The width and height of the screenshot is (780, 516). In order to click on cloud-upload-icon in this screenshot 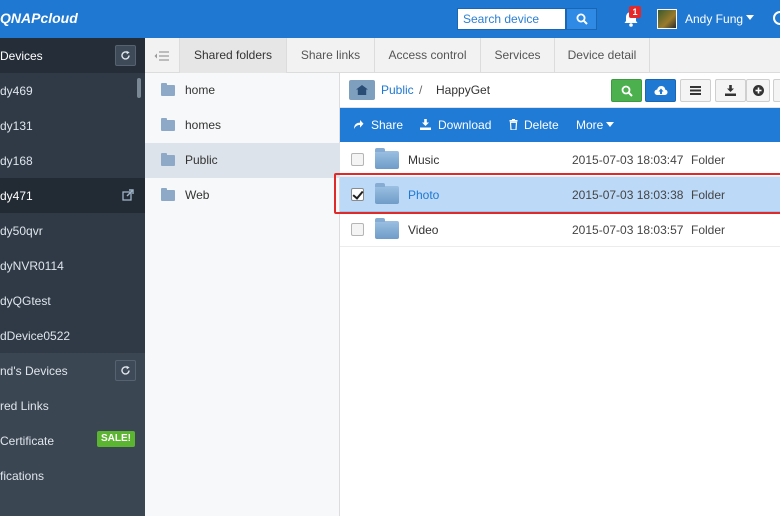, I will do `click(660, 90)`.